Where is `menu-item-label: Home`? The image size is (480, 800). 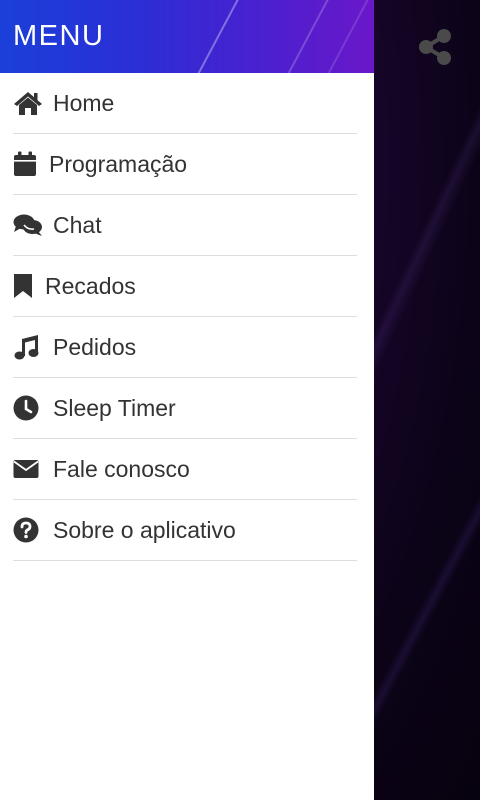
menu-item-label: Home is located at coordinates (84, 102).